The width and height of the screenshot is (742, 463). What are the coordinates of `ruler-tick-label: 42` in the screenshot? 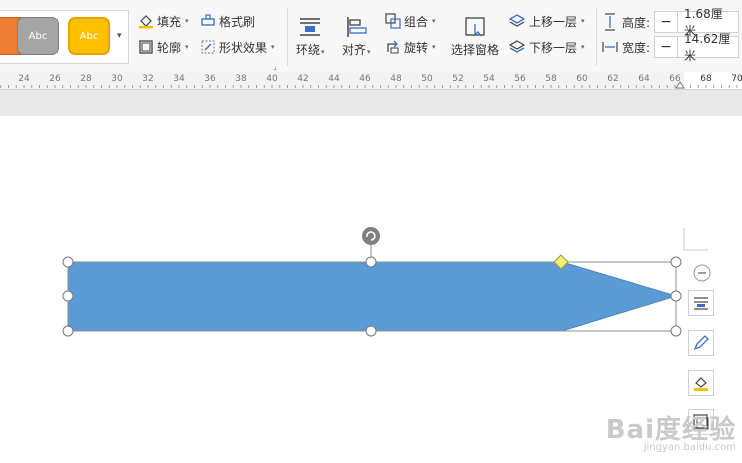 It's located at (303, 79).